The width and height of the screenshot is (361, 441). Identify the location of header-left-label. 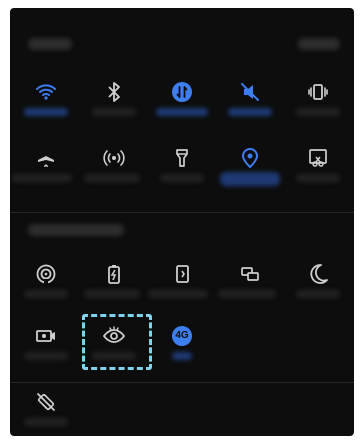
(50, 44).